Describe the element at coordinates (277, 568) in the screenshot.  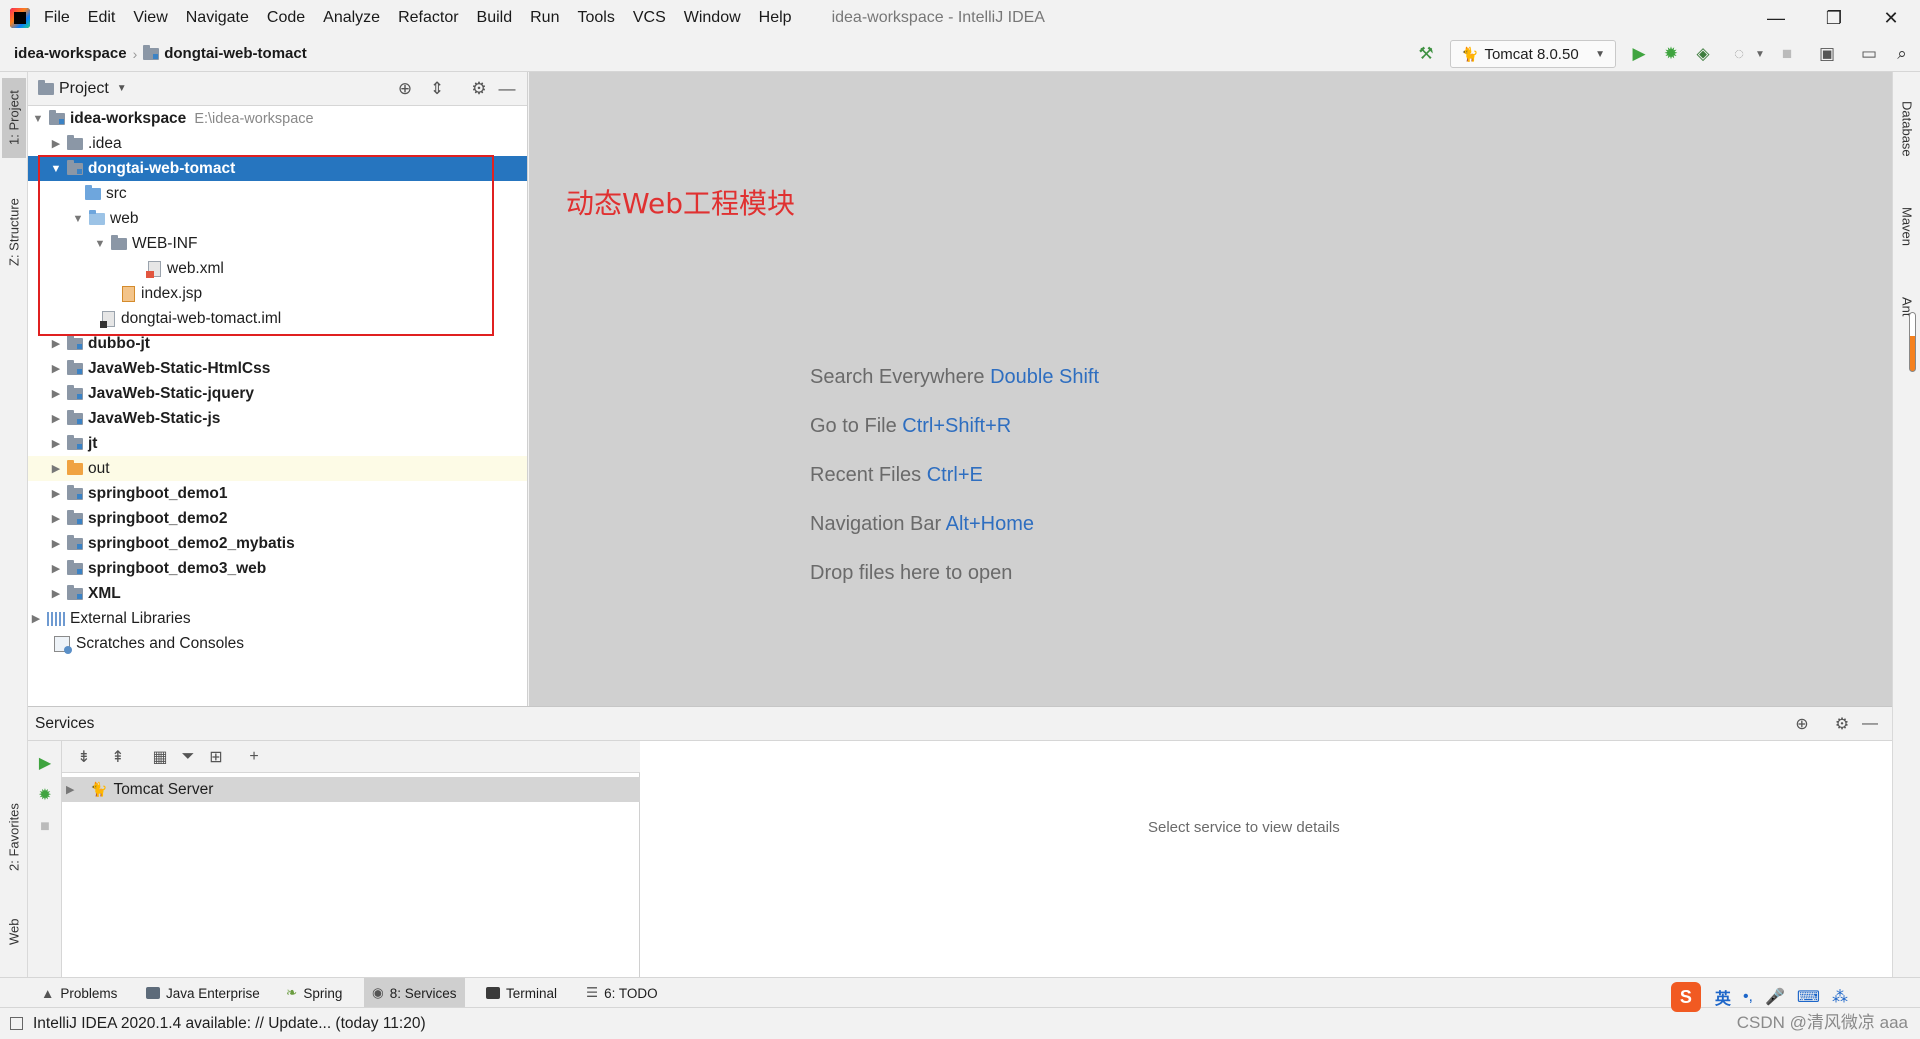
I see `tree-item-springboot-demo3-web: ▶ springboot_demo3_web` at that location.